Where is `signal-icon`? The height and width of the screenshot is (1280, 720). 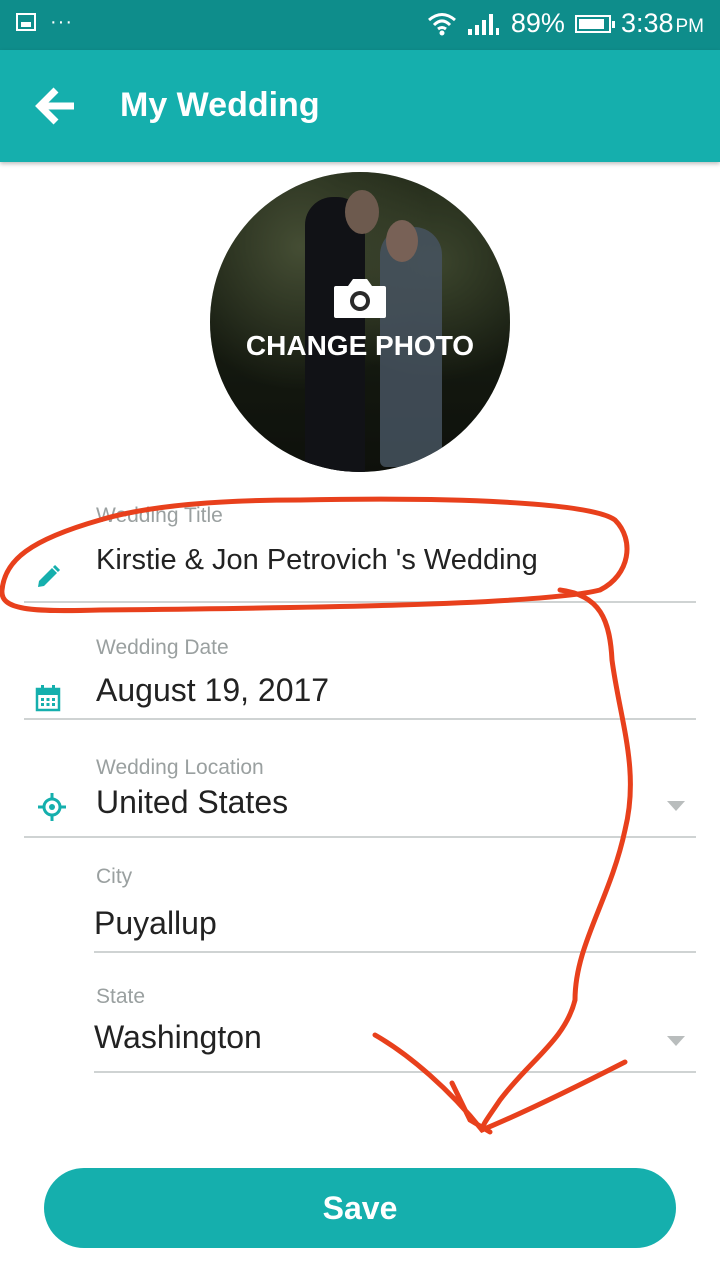
signal-icon is located at coordinates (483, 24).